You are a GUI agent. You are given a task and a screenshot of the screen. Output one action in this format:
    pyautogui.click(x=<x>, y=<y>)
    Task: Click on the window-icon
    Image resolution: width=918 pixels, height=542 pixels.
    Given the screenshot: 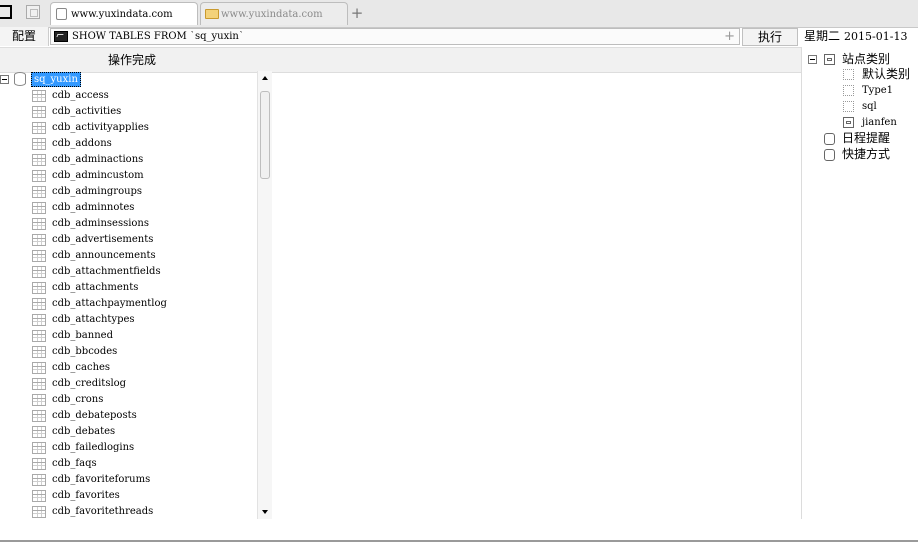 What is the action you would take?
    pyautogui.click(x=6, y=12)
    